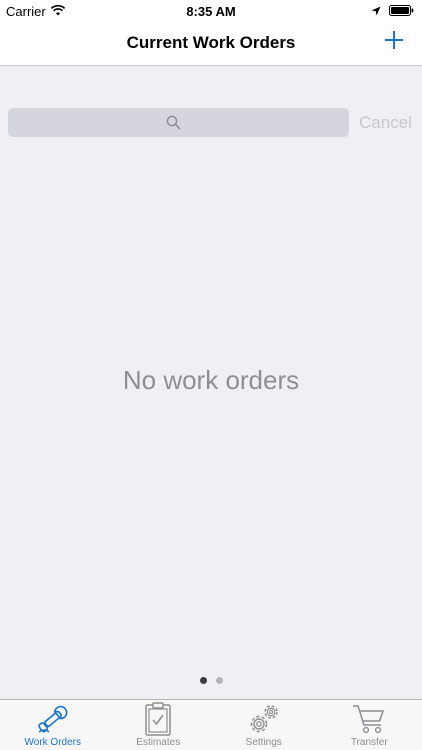  I want to click on search-input, so click(178, 122).